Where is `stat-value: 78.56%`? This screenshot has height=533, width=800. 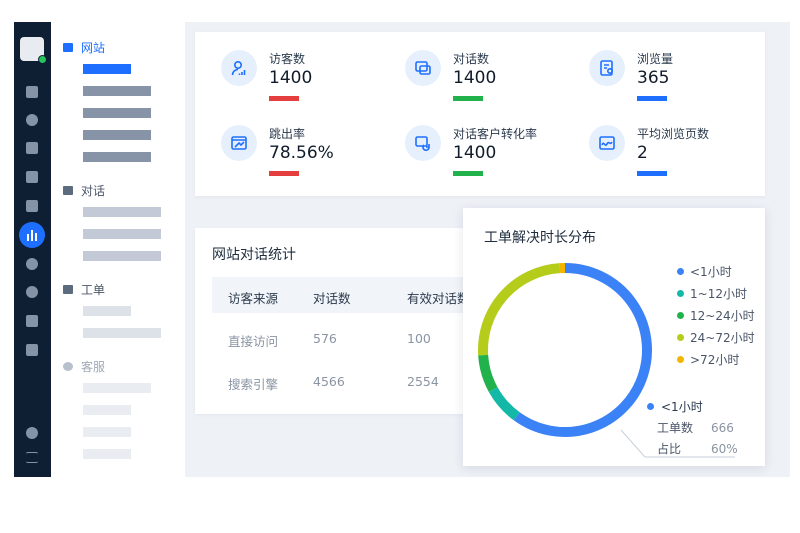
stat-value: 78.56% is located at coordinates (301, 153).